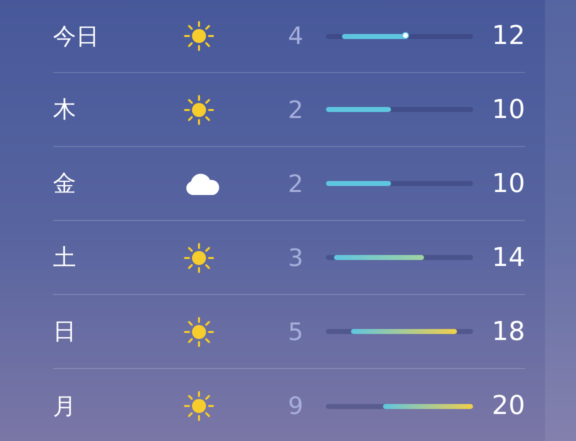 The width and height of the screenshot is (576, 441). Describe the element at coordinates (507, 36) in the screenshot. I see `high-temperature: 12` at that location.